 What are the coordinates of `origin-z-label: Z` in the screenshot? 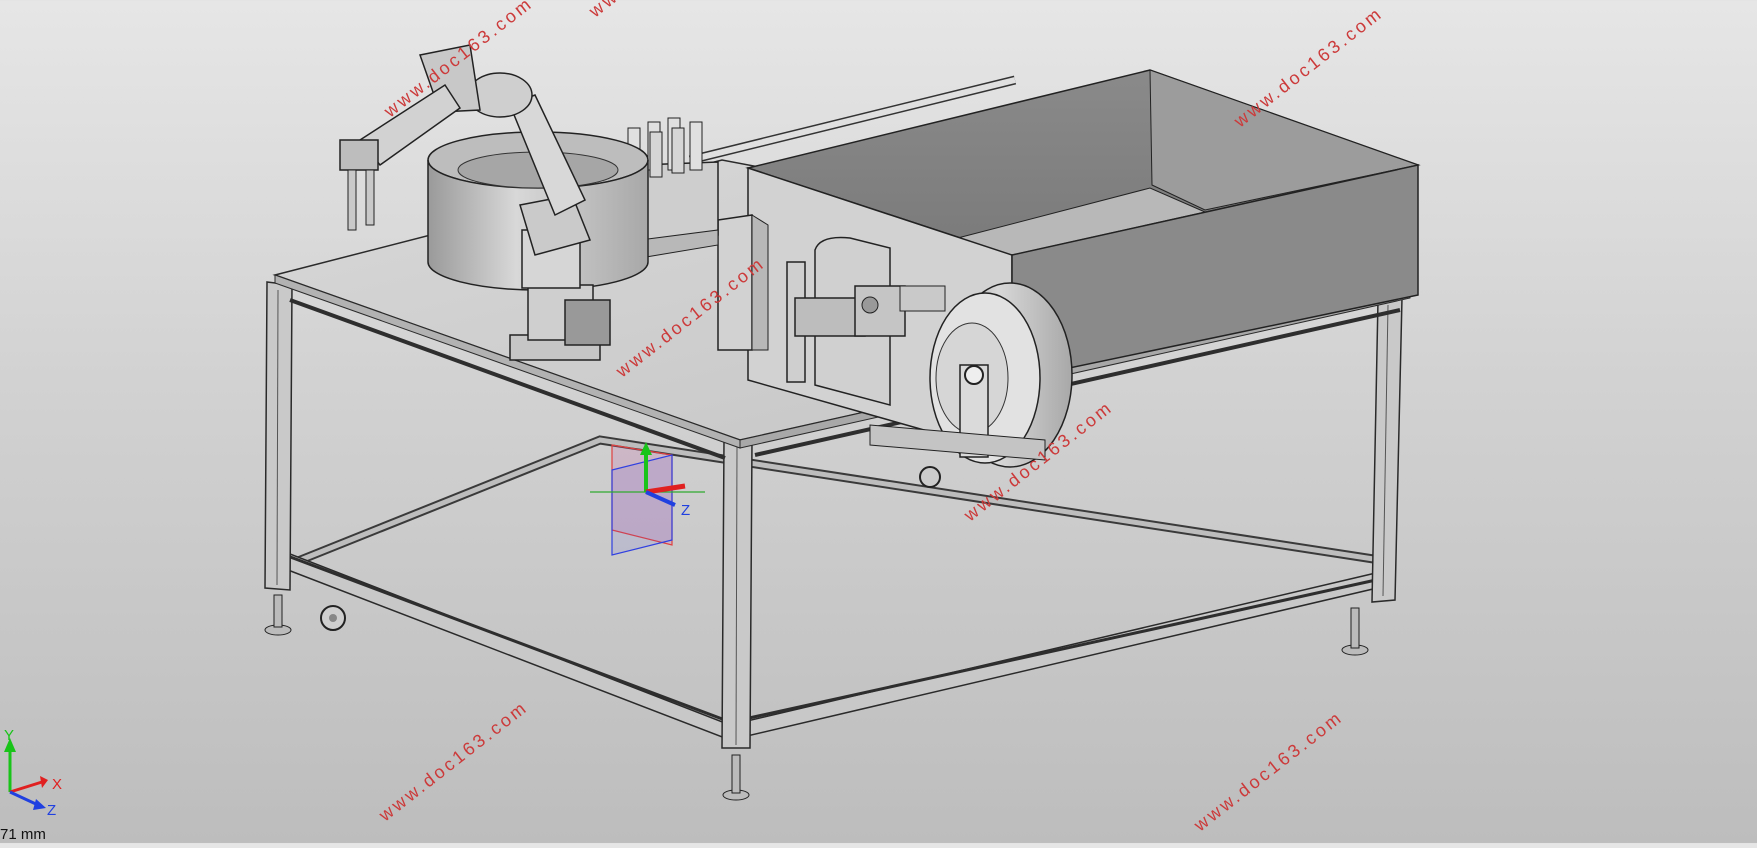 It's located at (685, 510).